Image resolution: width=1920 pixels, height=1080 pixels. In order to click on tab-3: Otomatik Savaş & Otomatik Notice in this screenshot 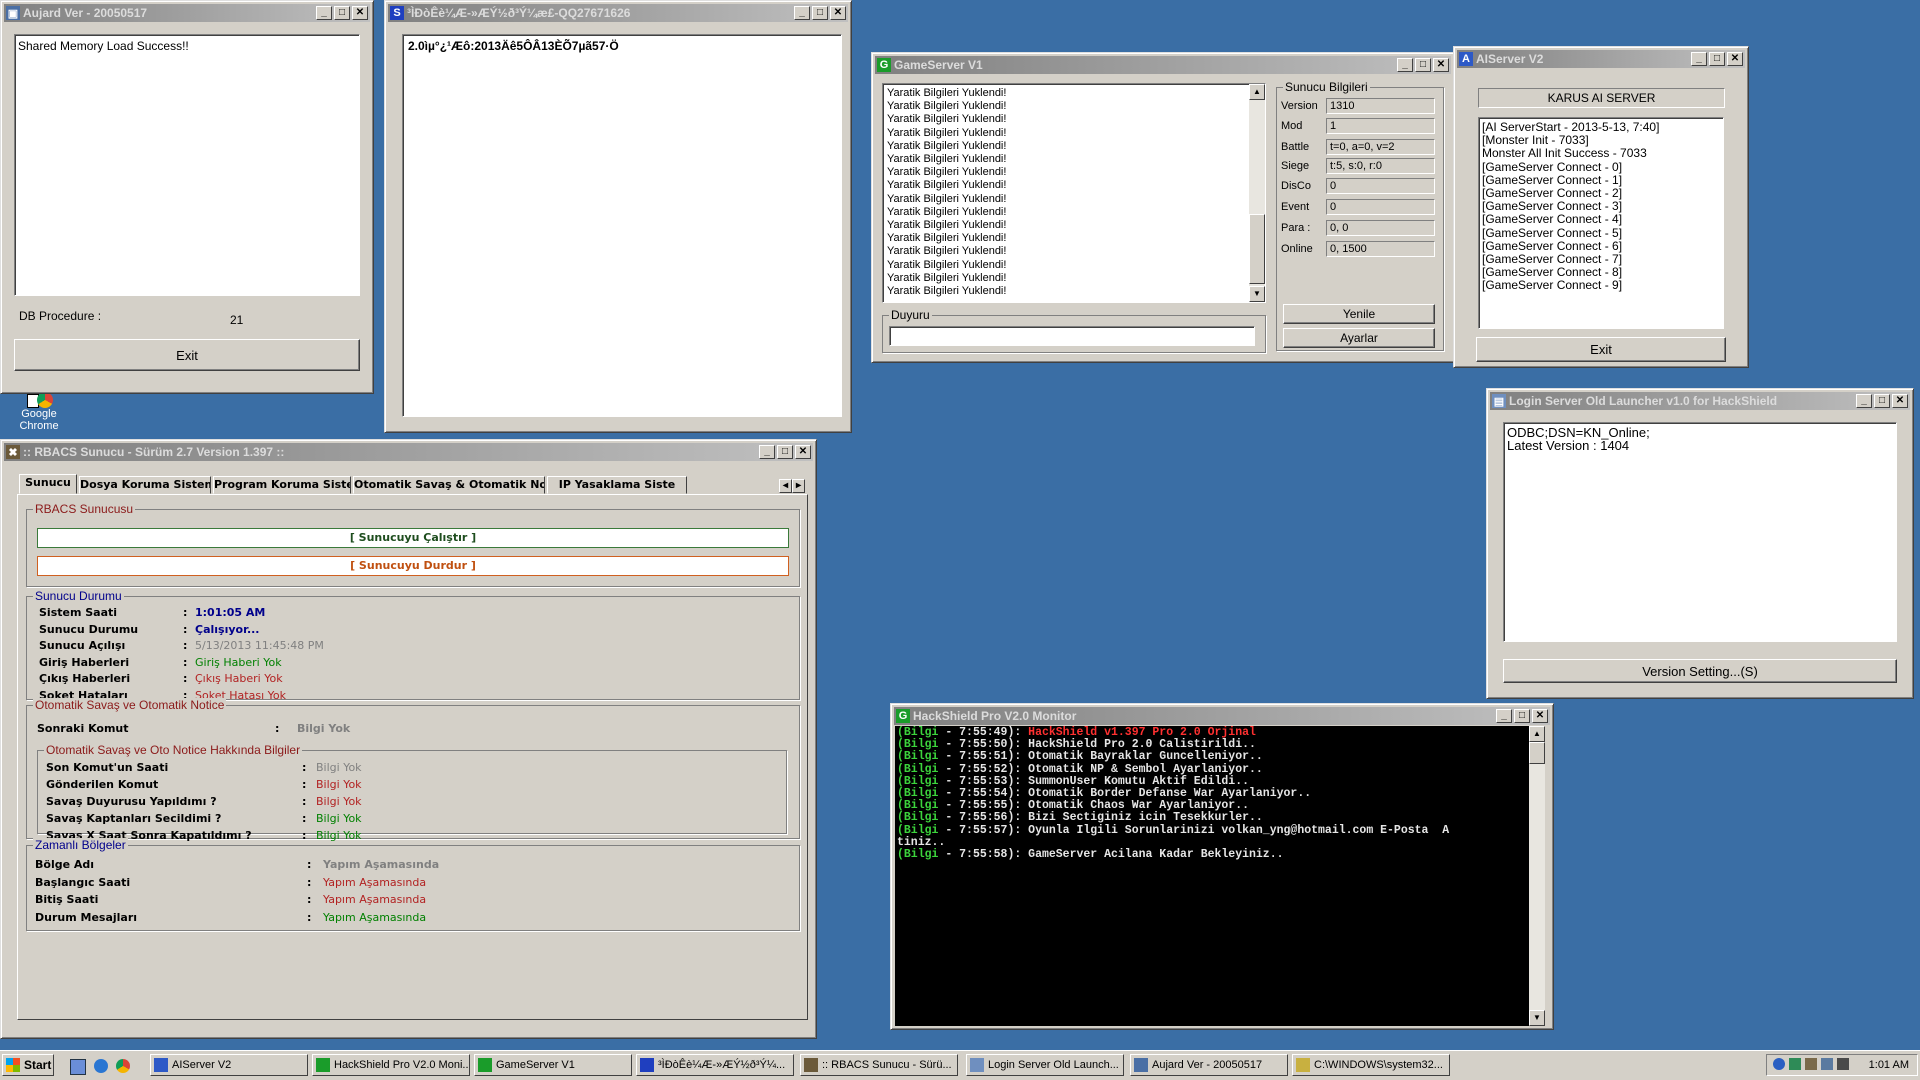, I will do `click(449, 485)`.